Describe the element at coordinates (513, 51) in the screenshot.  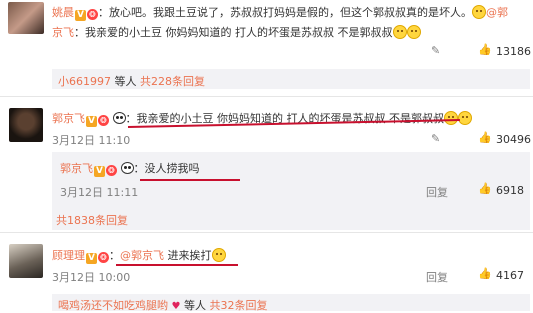
I see `like-count: 13186` at that location.